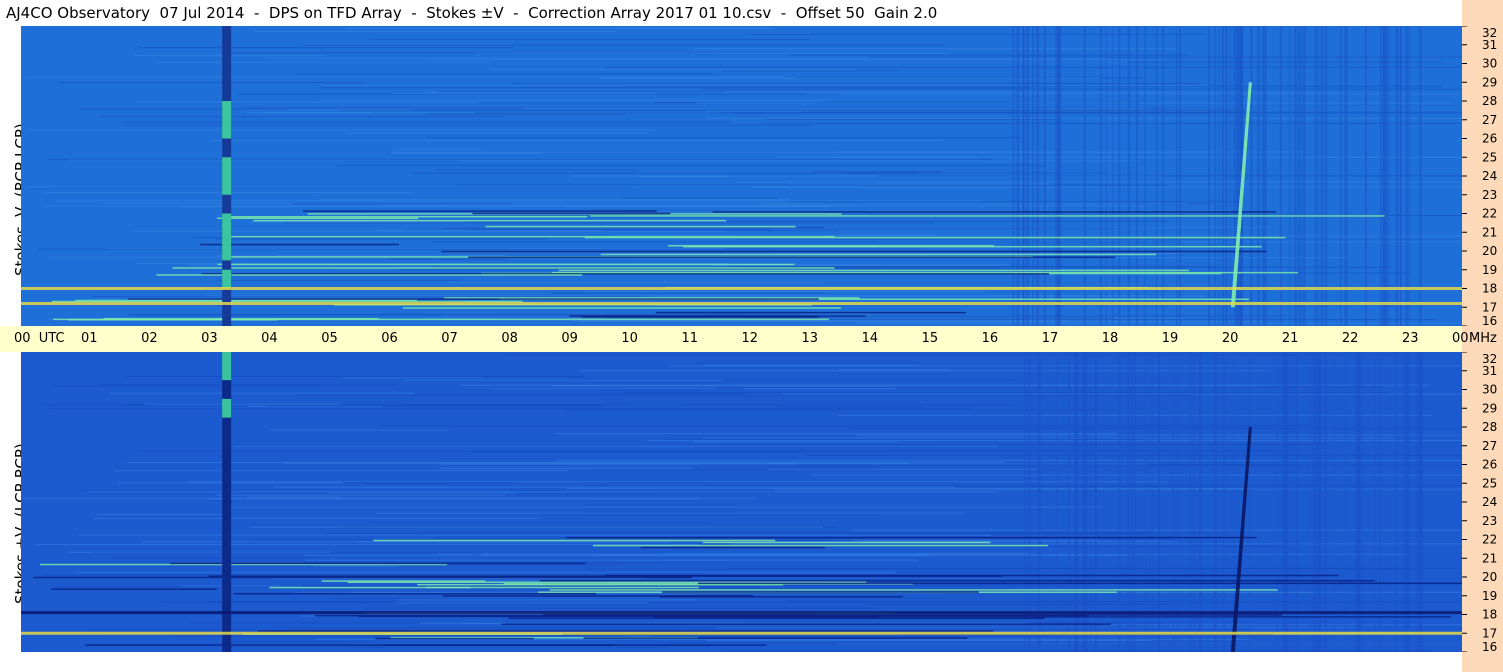 Image resolution: width=1503 pixels, height=672 pixels. What do you see at coordinates (509, 338) in the screenshot?
I see `time-tick-label: 08` at bounding box center [509, 338].